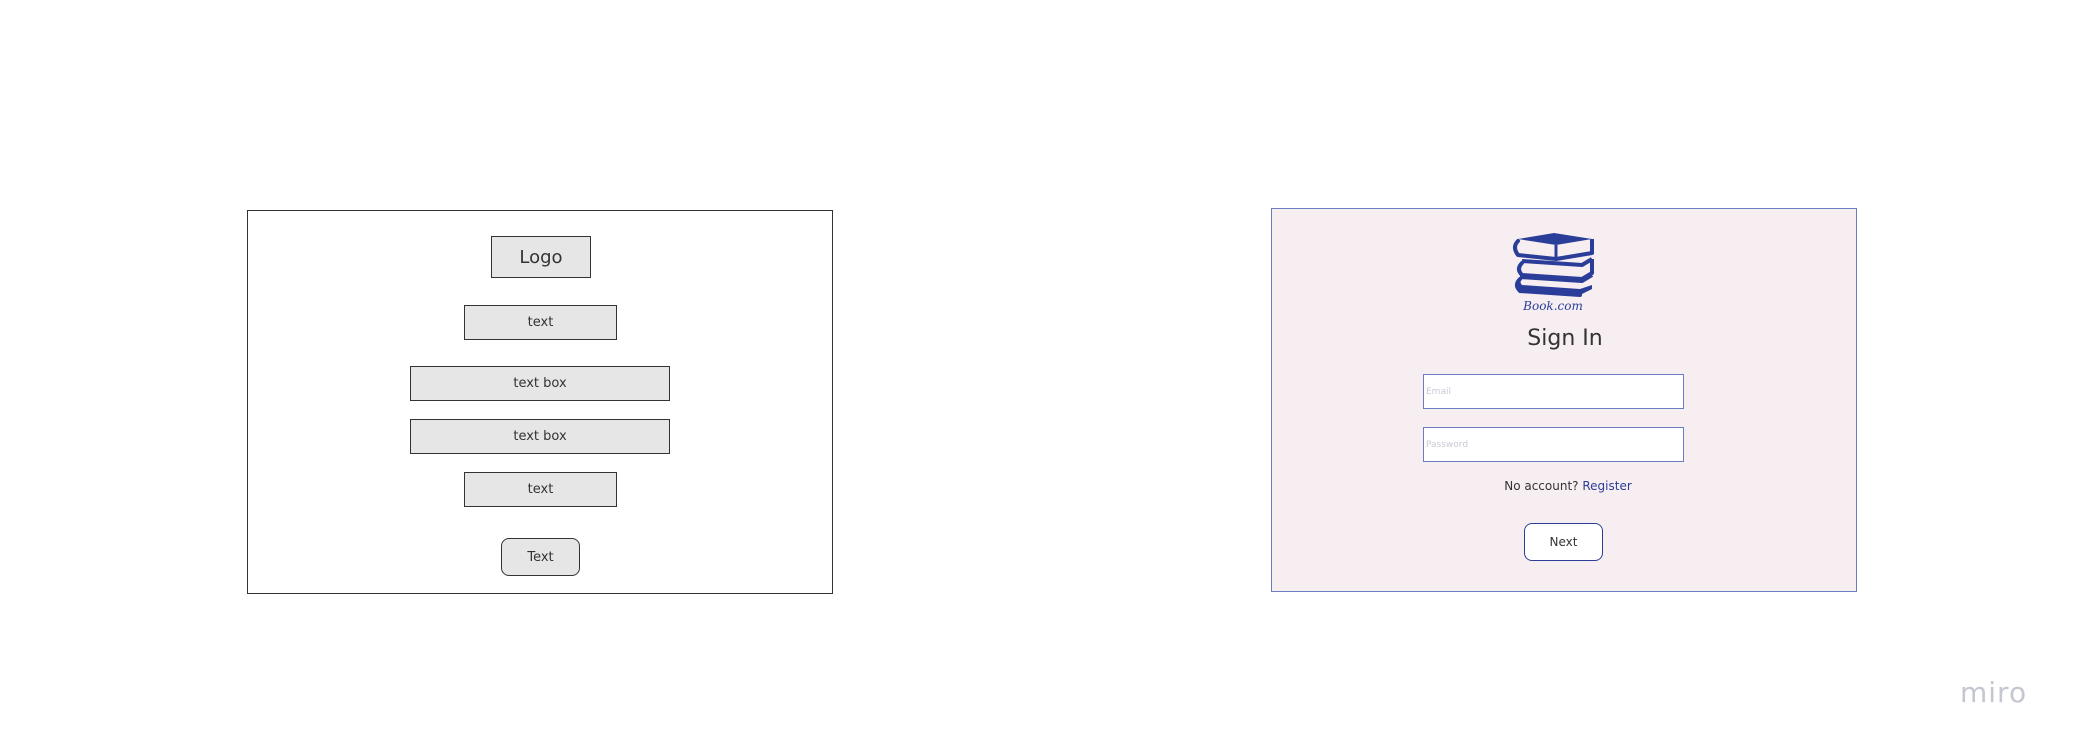 This screenshot has height=752, width=2075. I want to click on wireframe-frame: Logo text text box text box text Text, so click(540, 402).